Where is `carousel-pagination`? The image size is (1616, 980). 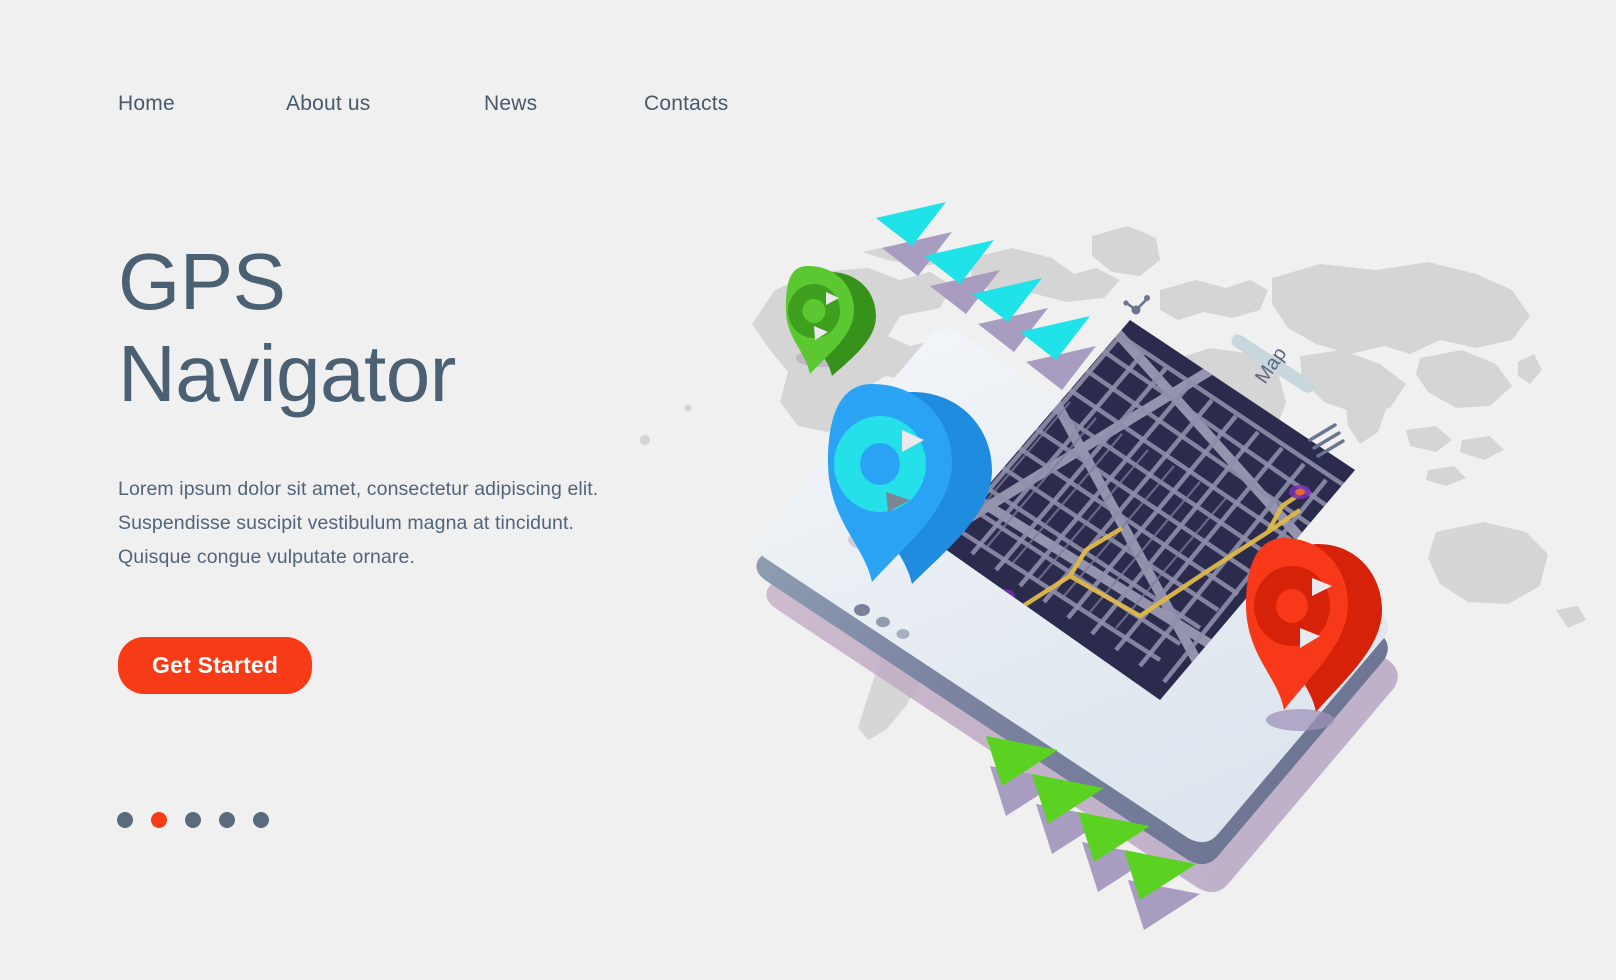 carousel-pagination is located at coordinates (193, 820).